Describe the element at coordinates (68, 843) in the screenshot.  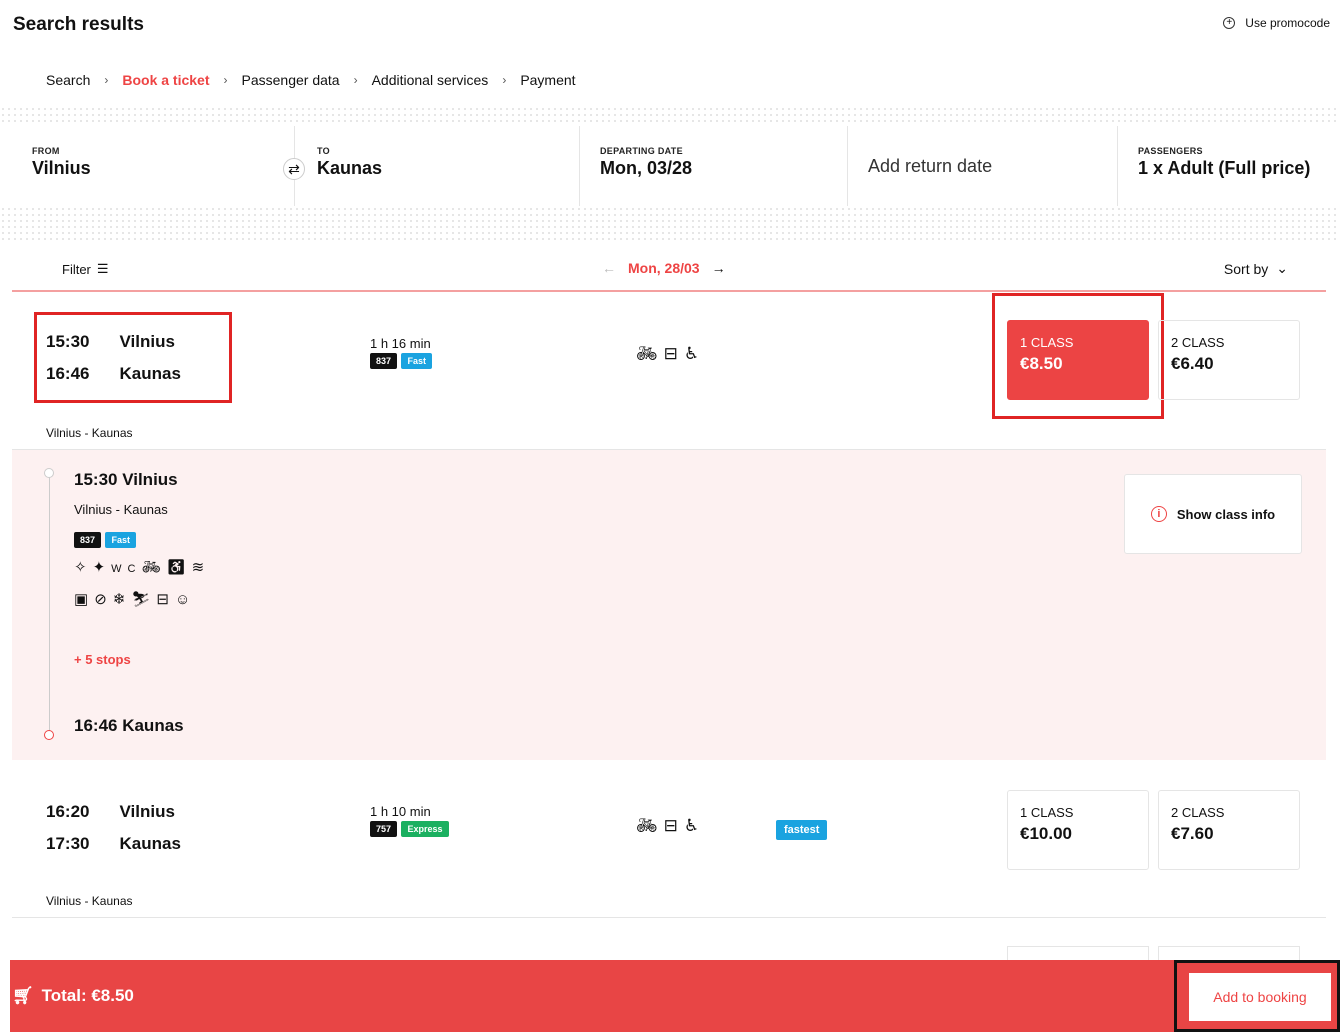
I see `arr-time: 17:30` at that location.